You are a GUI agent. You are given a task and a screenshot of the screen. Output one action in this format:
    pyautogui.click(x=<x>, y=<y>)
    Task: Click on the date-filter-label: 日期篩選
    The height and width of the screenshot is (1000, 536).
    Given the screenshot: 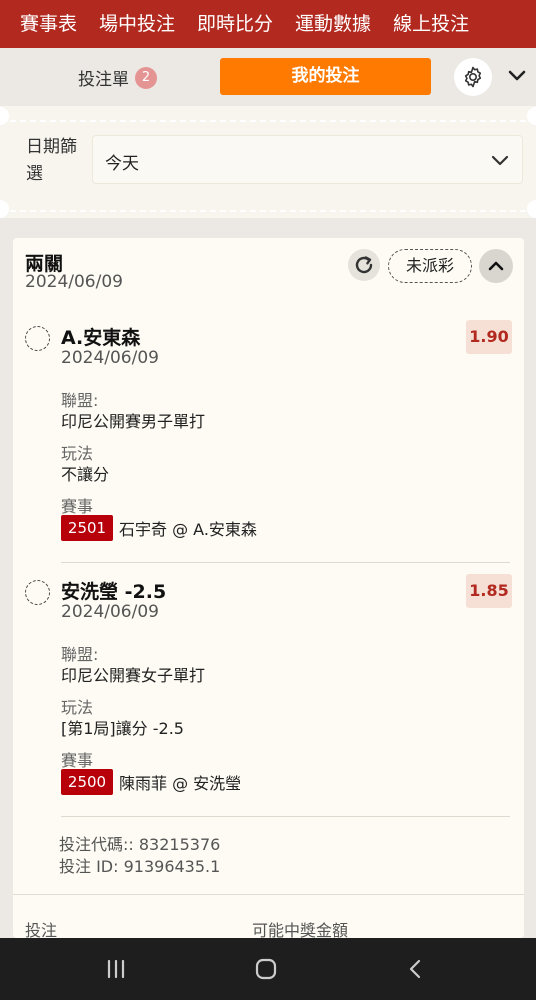 What is the action you would take?
    pyautogui.click(x=51, y=160)
    